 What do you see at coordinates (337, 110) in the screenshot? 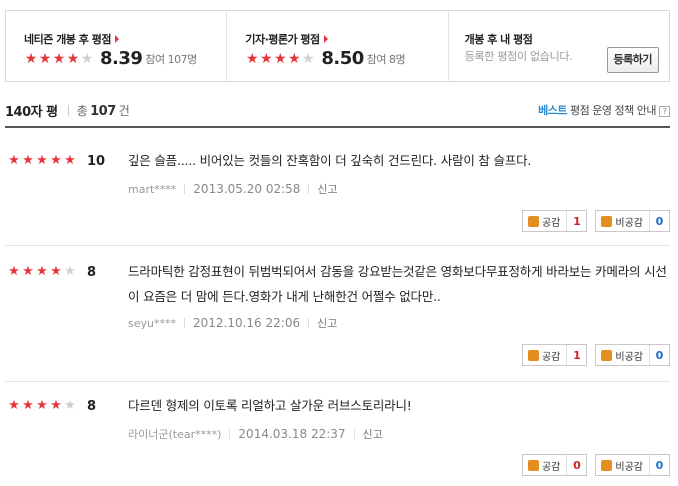
I see `review-list-header: 140자 평 총 107 건 베스트 평점 운영 정책 안내?` at bounding box center [337, 110].